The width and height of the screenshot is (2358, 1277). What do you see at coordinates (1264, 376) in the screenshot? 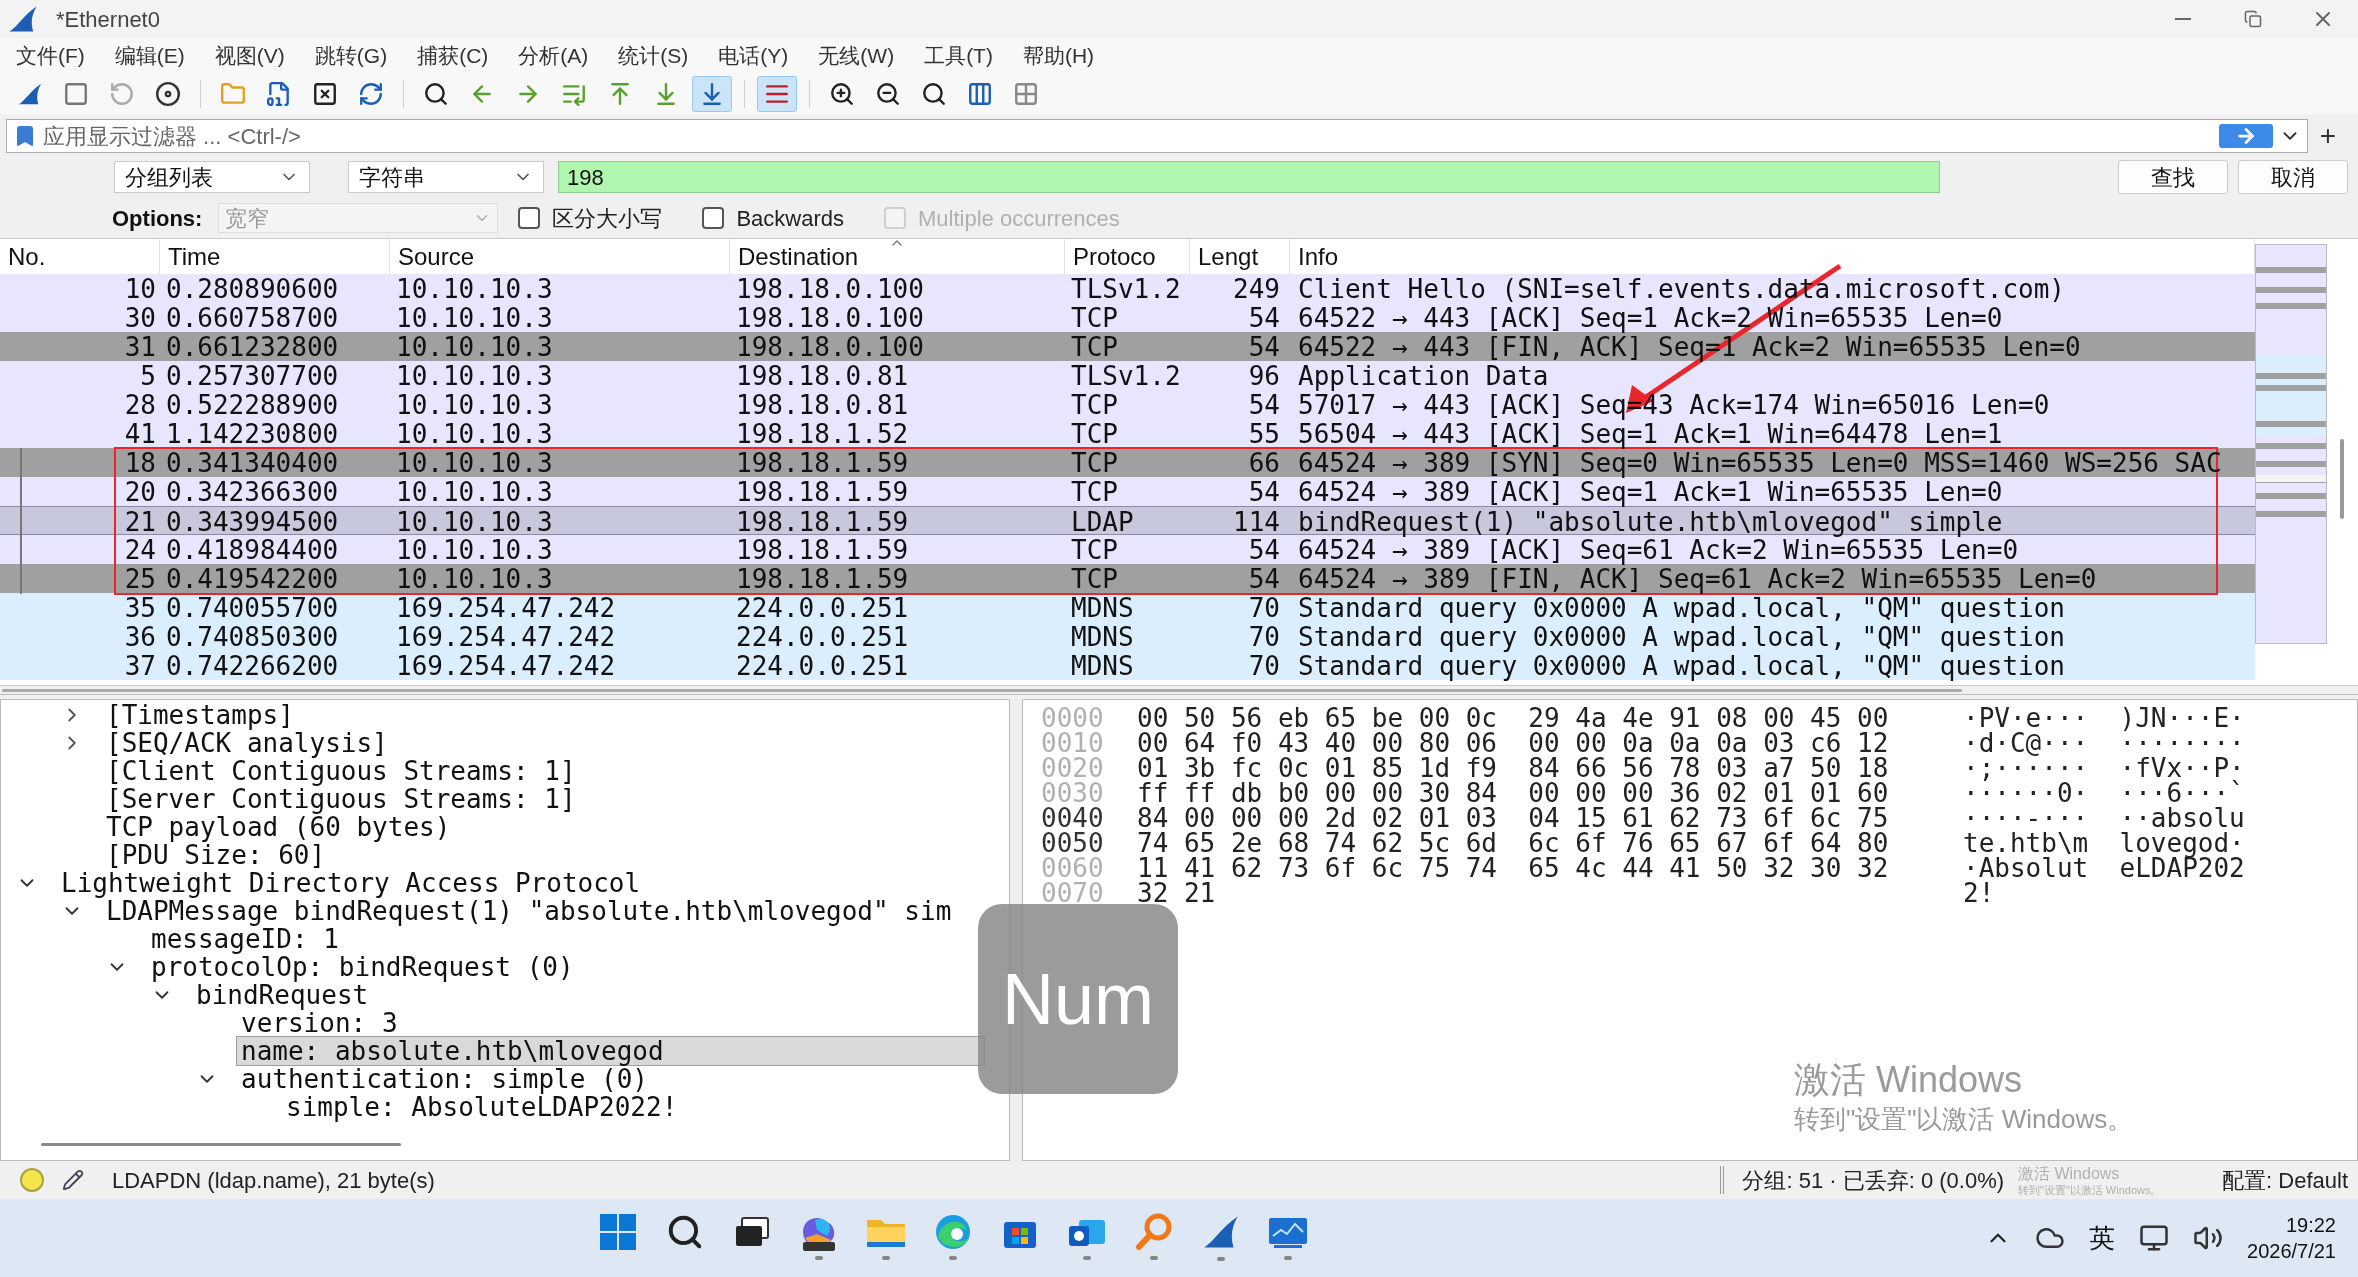
I see `table-cell: 96` at bounding box center [1264, 376].